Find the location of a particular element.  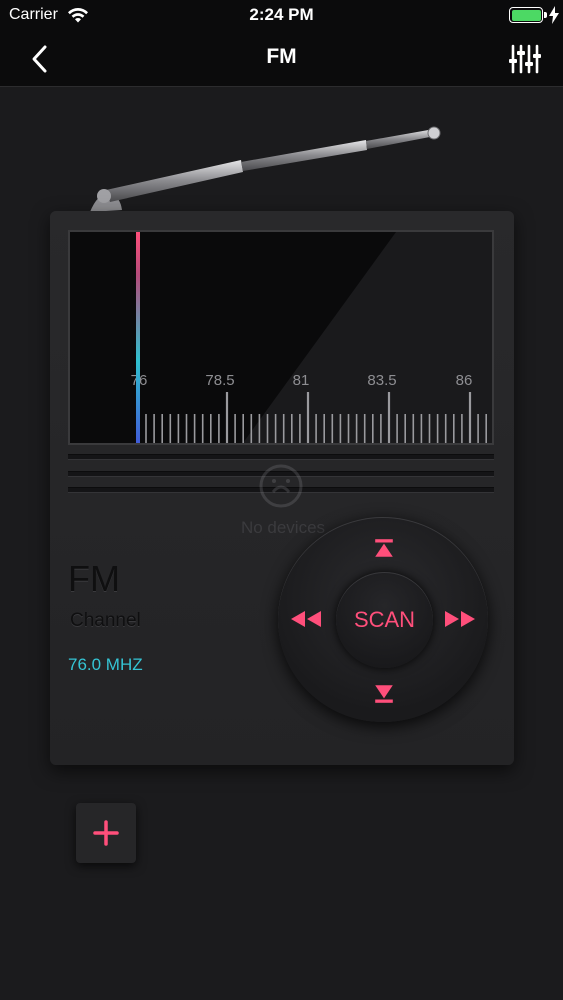

battery-level is located at coordinates (526, 15).